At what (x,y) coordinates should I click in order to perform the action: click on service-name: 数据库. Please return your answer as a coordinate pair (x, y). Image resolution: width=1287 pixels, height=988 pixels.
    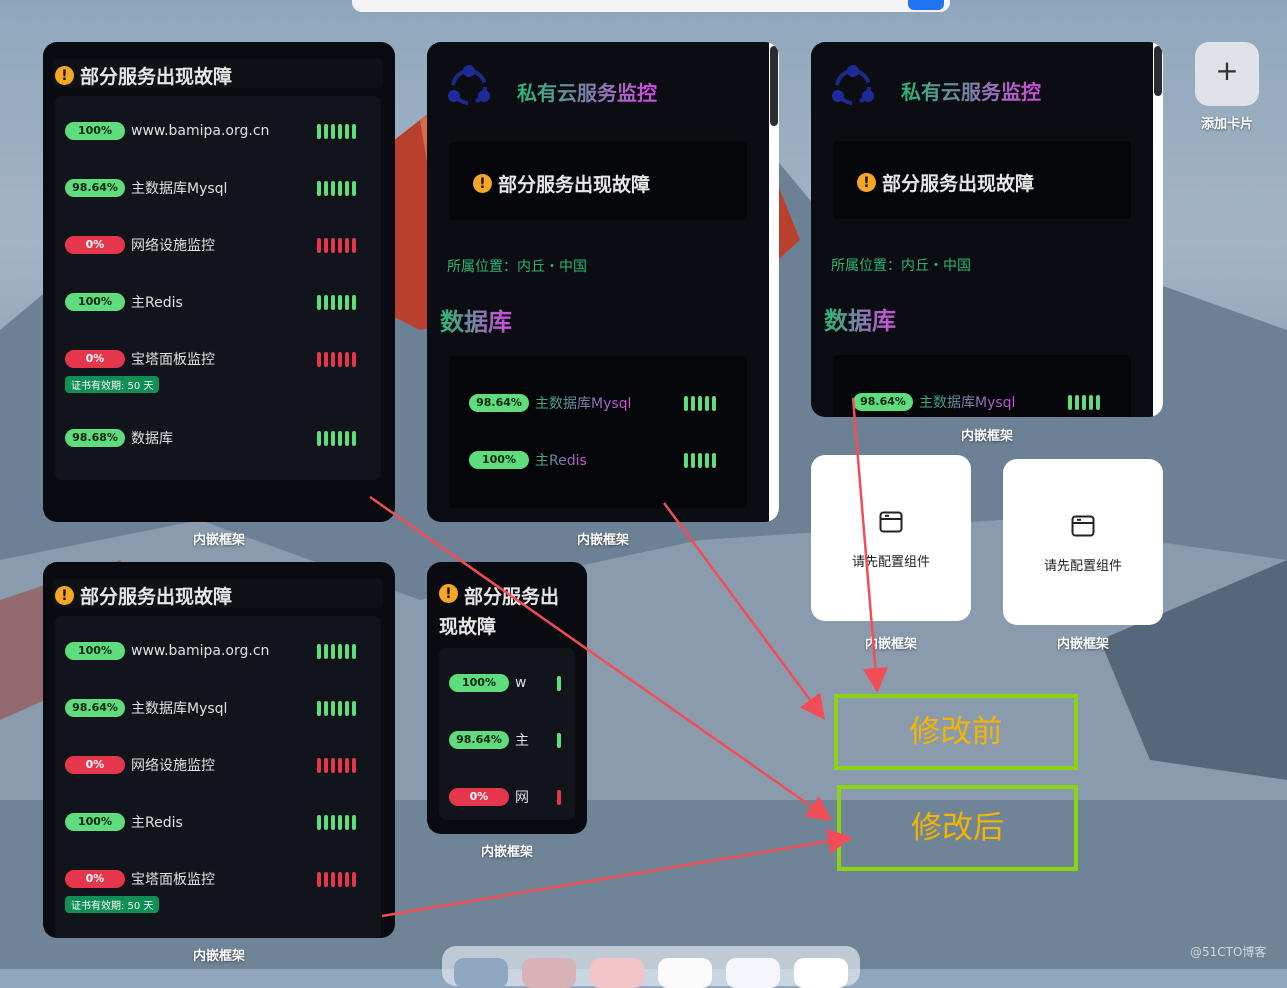
    Looking at the image, I should click on (152, 439).